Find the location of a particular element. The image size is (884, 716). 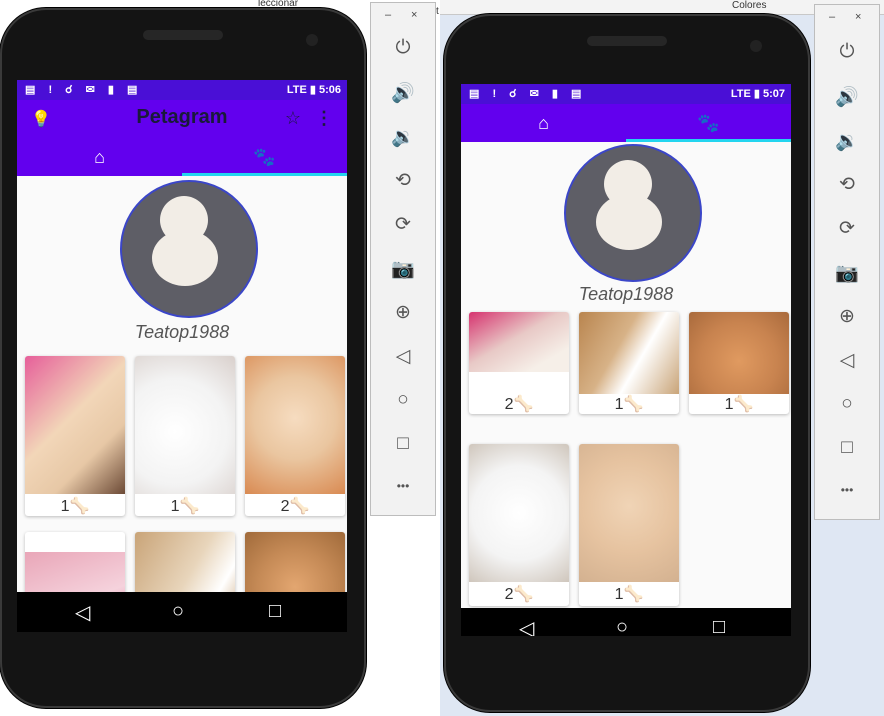

paw-icon: 🐾 is located at coordinates (264, 156).